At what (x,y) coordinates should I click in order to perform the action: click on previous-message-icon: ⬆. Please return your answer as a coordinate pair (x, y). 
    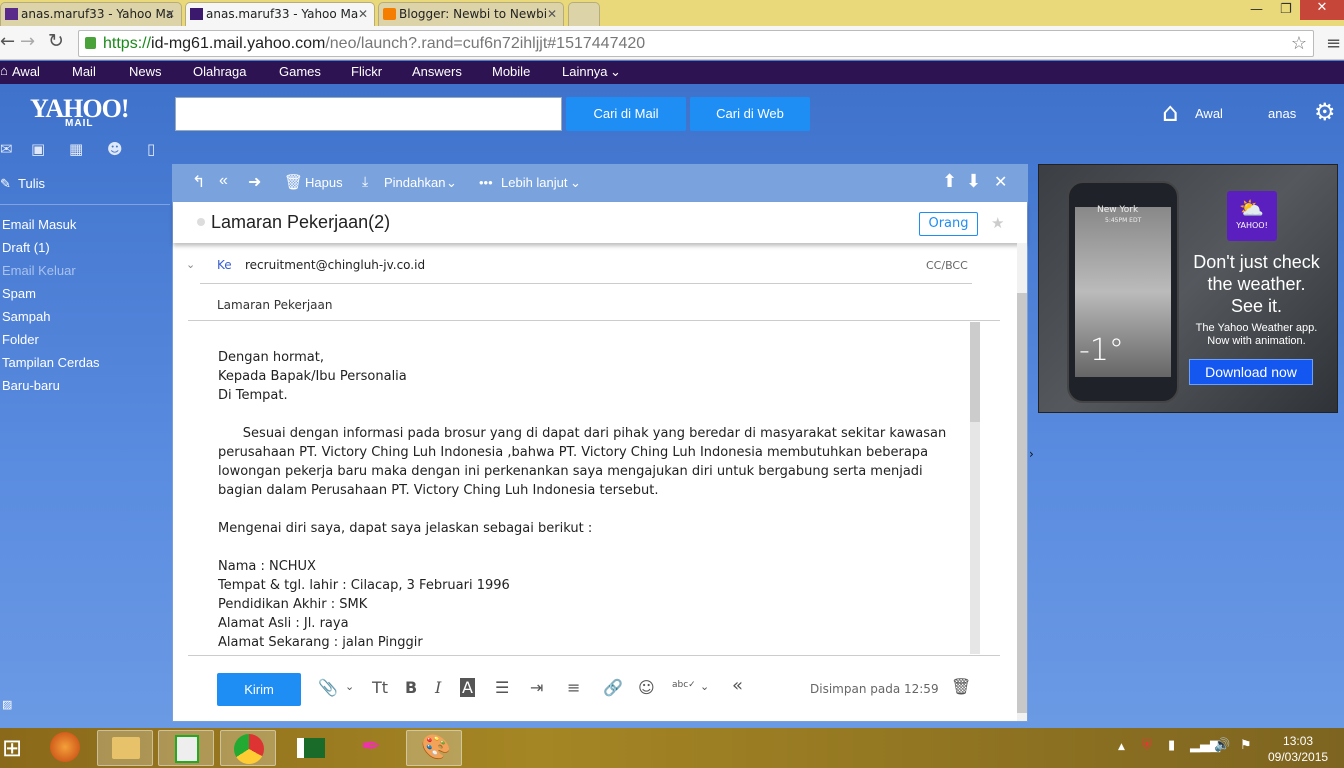
    Looking at the image, I should click on (949, 181).